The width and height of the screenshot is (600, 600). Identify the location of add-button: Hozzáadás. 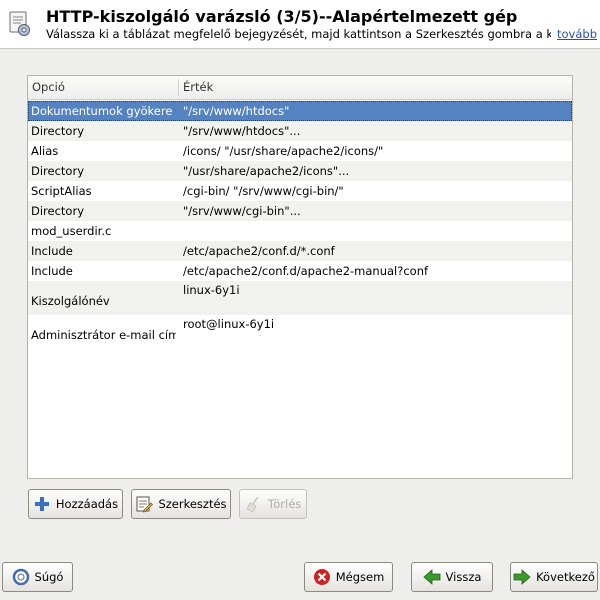
(75, 504).